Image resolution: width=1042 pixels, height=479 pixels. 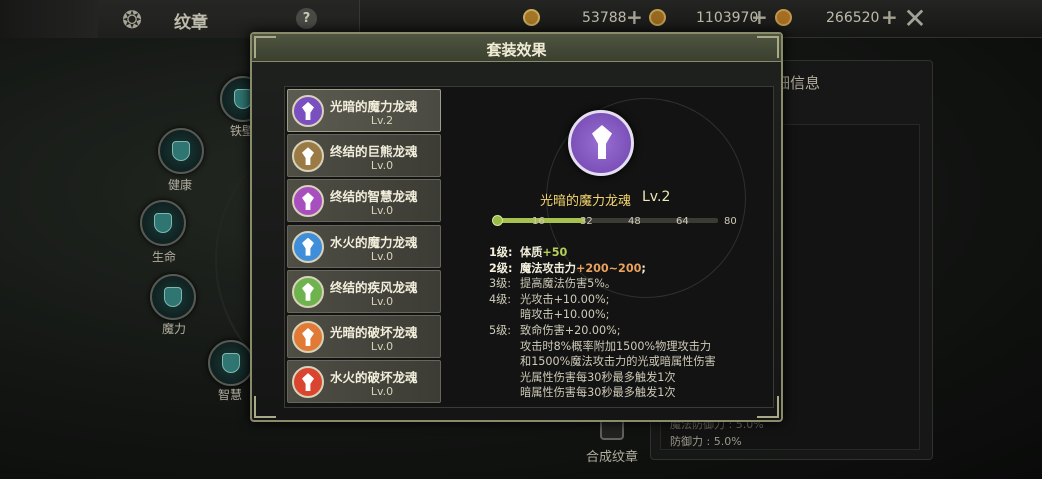 I want to click on bonus-line: 3级: 提高魔法伤害5%。, so click(x=552, y=283).